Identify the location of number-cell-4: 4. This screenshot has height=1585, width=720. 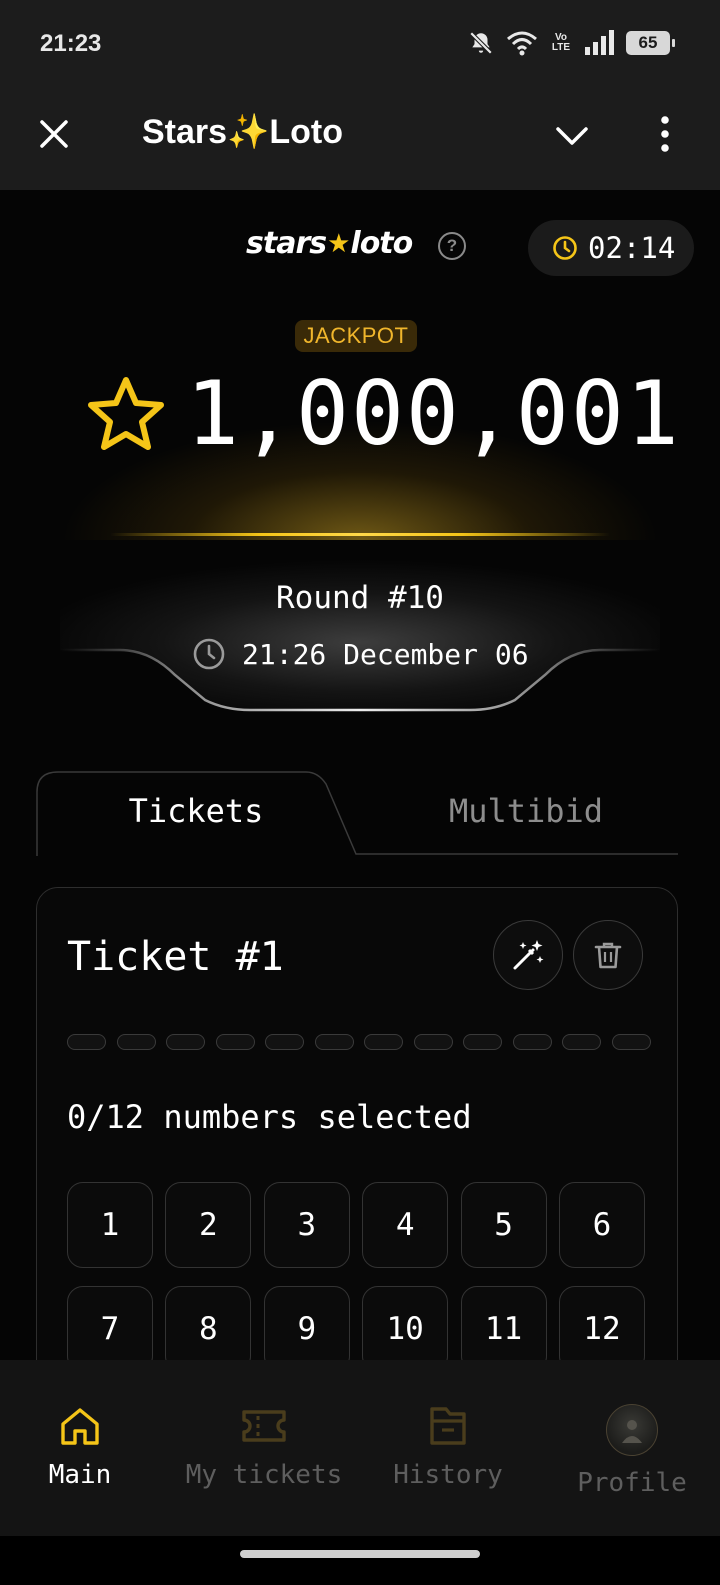
(405, 1225).